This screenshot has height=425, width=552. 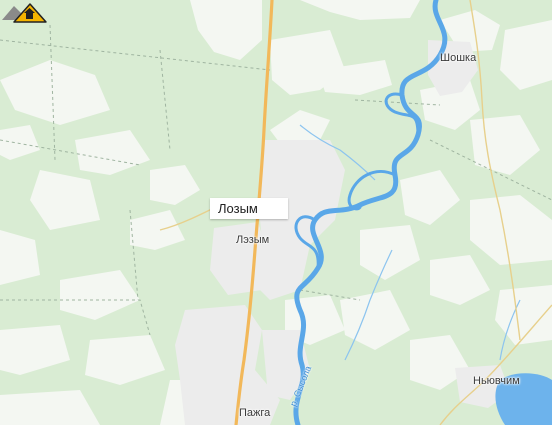 I want to click on place-label-pazhga: Пажга, so click(x=254, y=413).